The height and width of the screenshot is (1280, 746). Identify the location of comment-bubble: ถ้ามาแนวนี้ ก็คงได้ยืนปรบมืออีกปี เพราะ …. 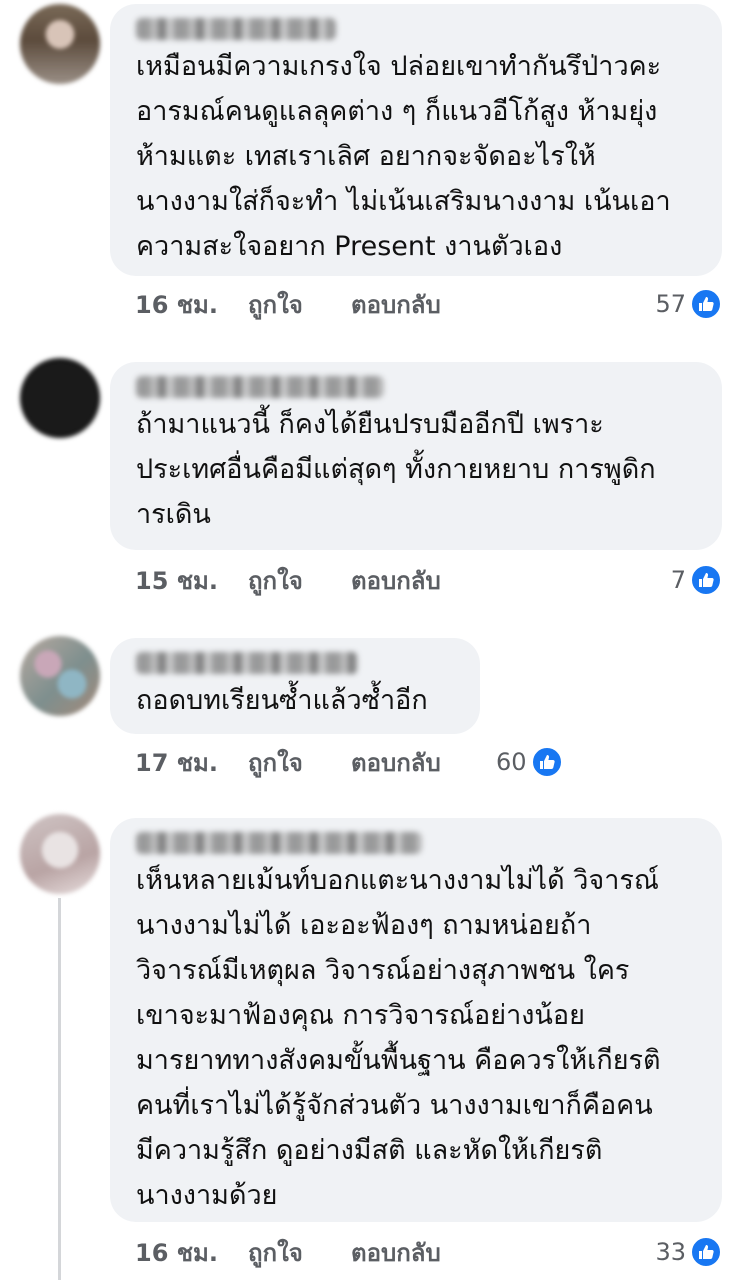
(416, 456).